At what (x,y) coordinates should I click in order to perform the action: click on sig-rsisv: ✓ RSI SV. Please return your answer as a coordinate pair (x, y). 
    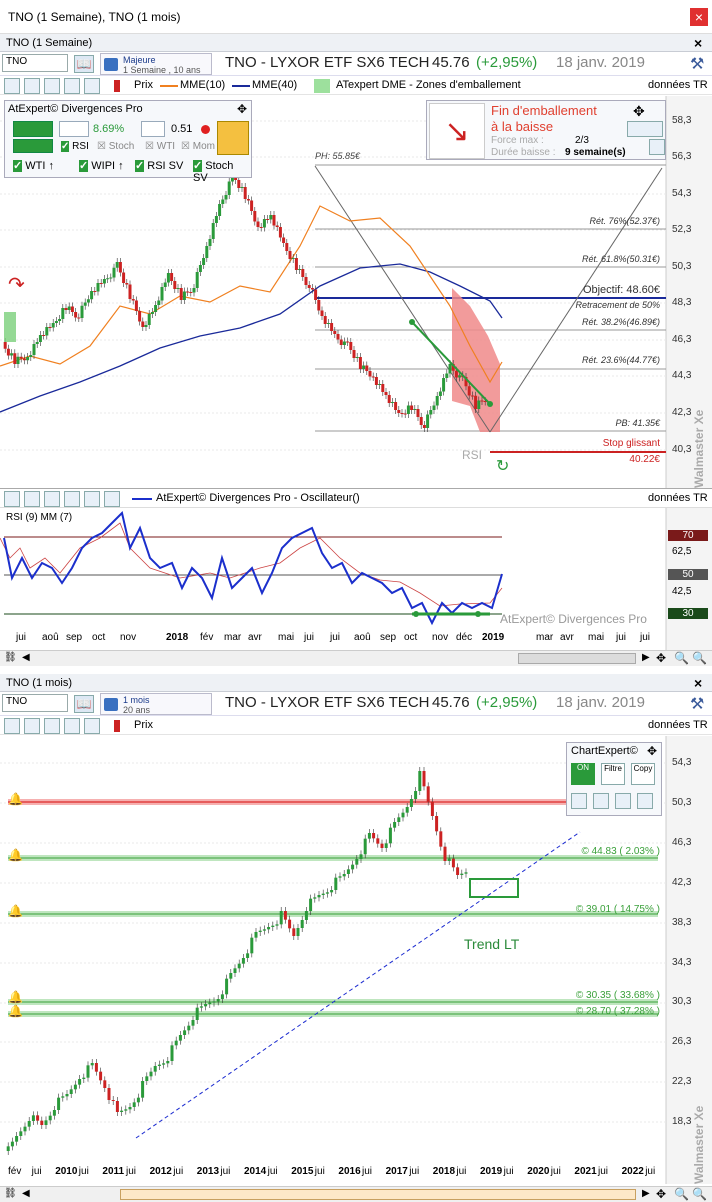
    Looking at the image, I should click on (159, 165).